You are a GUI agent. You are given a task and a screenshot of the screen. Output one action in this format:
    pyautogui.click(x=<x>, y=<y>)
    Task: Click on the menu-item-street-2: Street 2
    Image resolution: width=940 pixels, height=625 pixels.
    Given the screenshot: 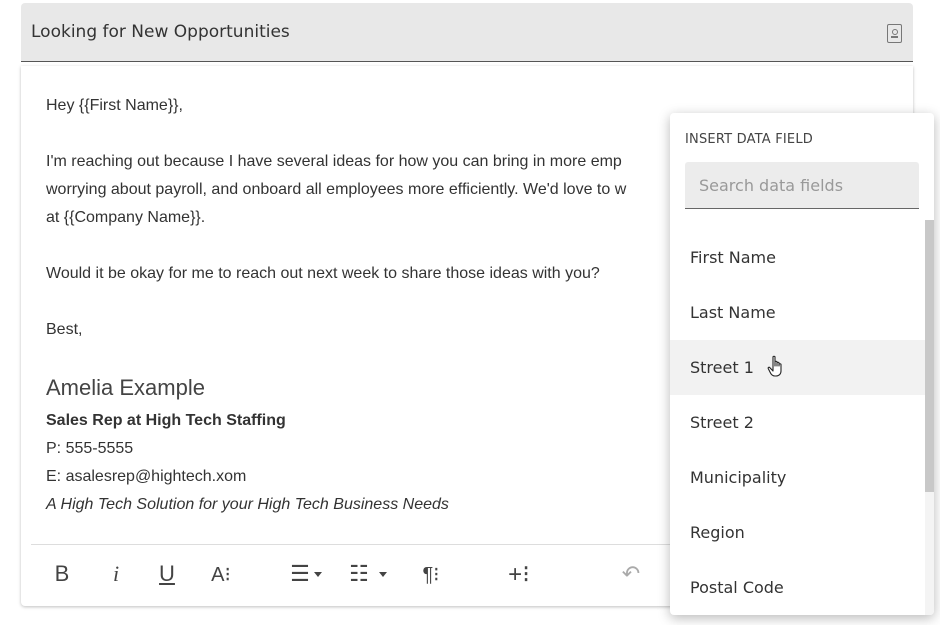 What is the action you would take?
    pyautogui.click(x=797, y=422)
    